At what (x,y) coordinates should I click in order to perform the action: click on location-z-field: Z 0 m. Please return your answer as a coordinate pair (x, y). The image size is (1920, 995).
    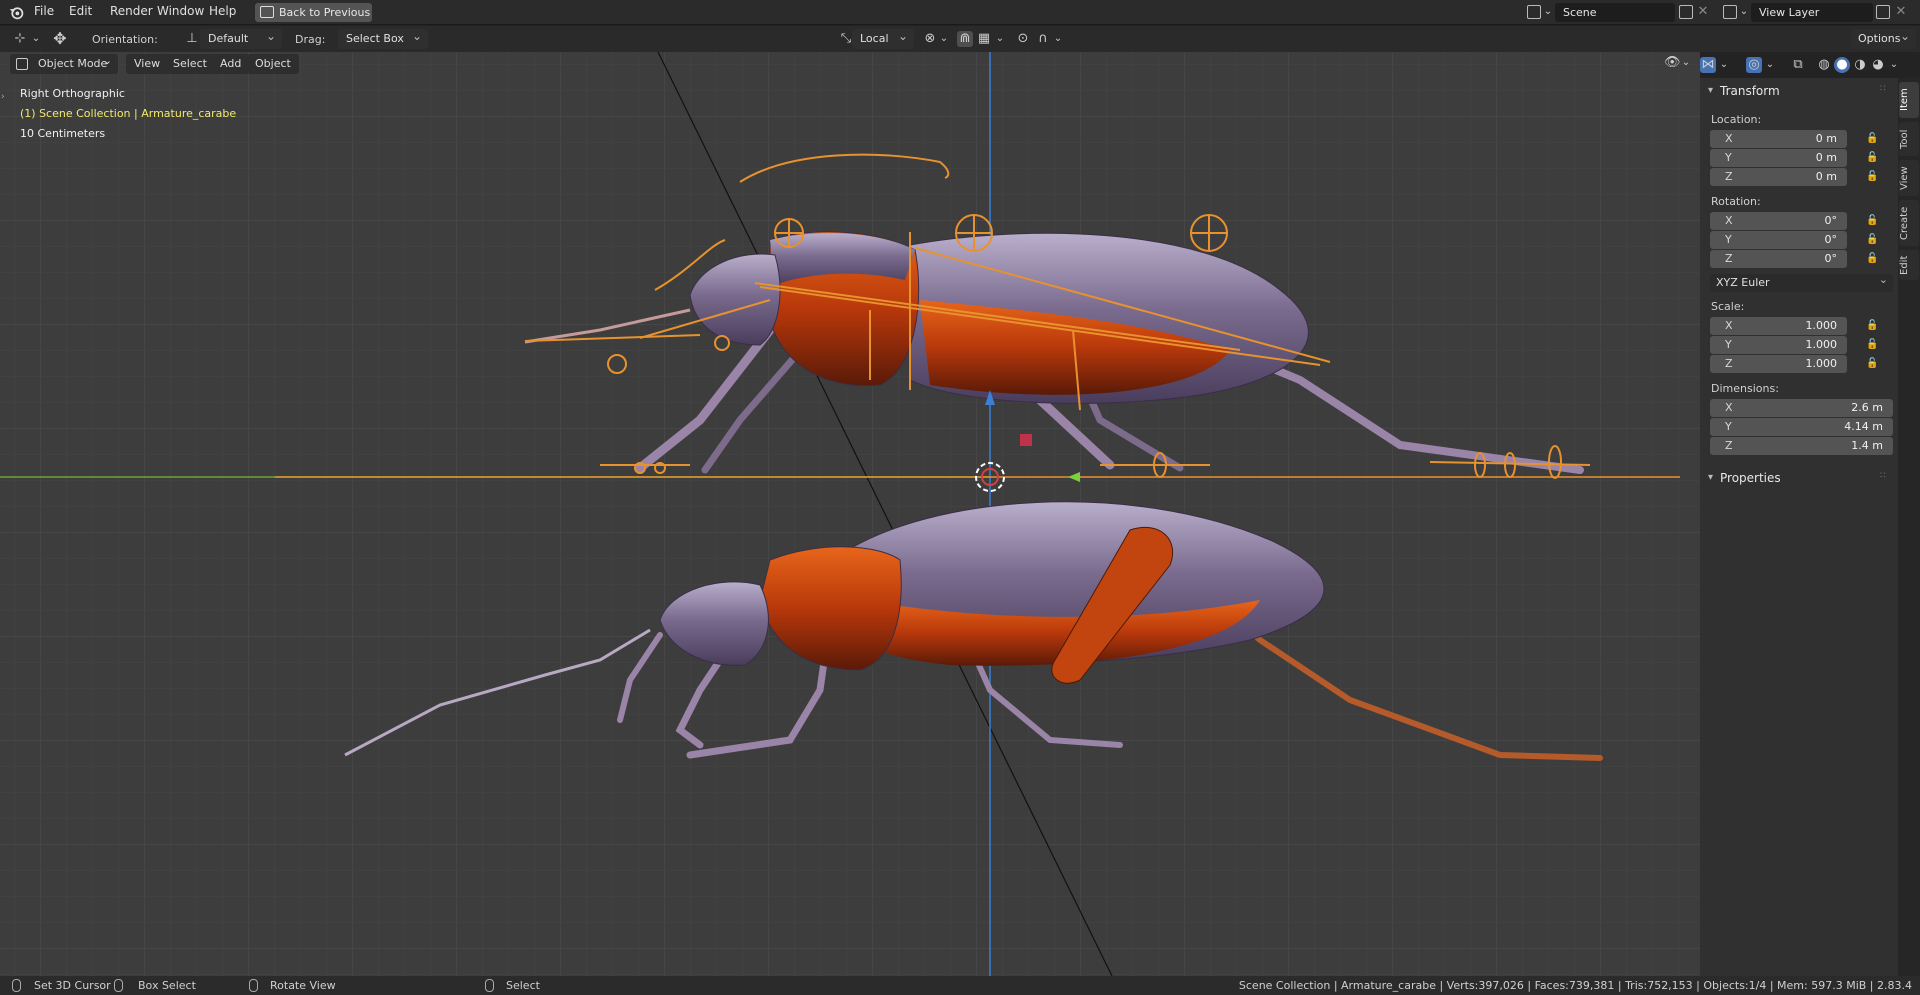
    Looking at the image, I should click on (1778, 177).